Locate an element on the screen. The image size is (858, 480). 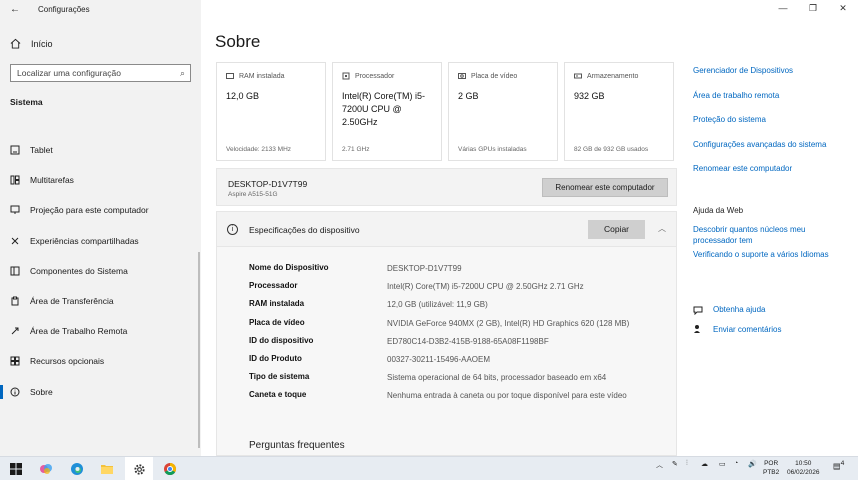
language-indicator: POR PTB2 is located at coordinates (771, 468).